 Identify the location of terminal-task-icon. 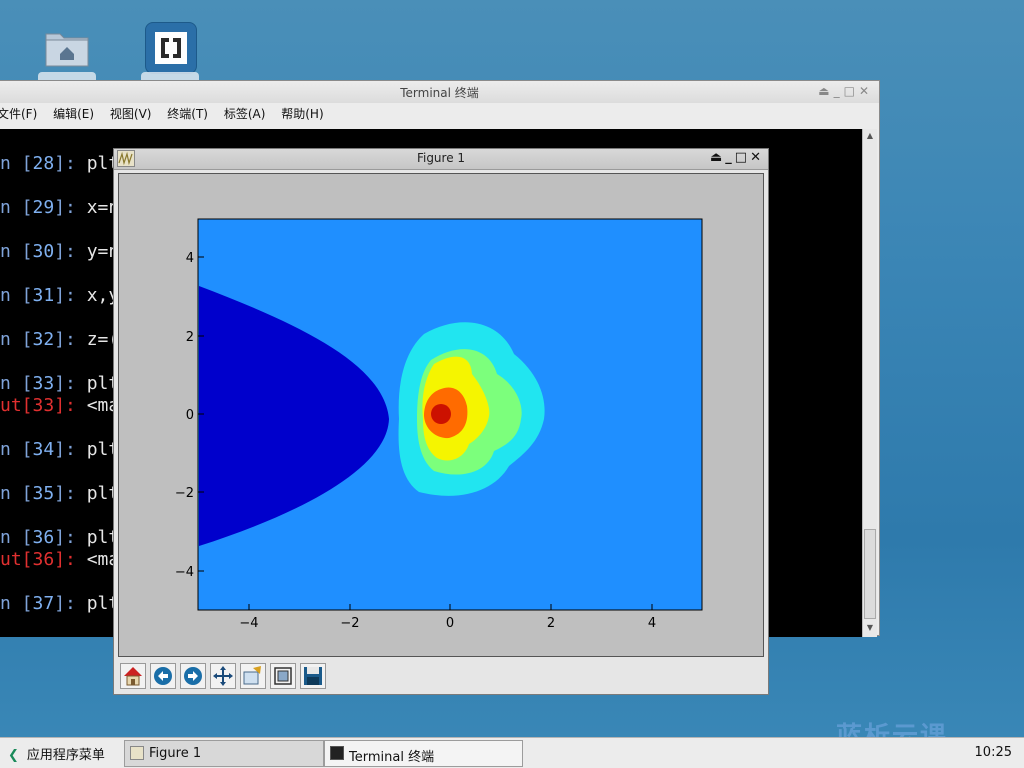
(337, 753).